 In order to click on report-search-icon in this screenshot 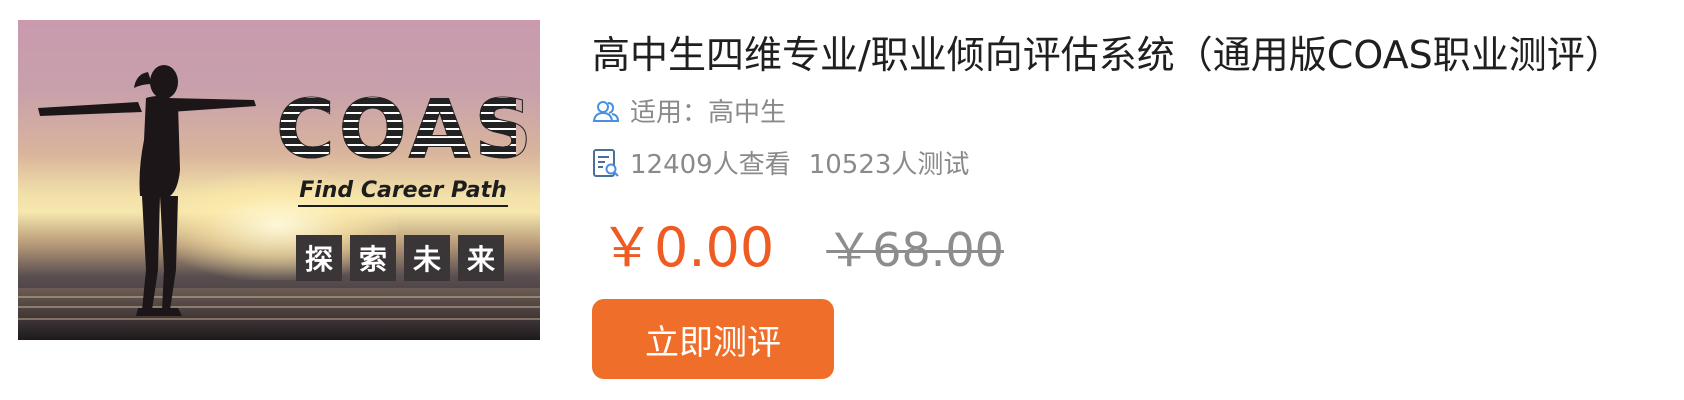, I will do `click(606, 162)`.